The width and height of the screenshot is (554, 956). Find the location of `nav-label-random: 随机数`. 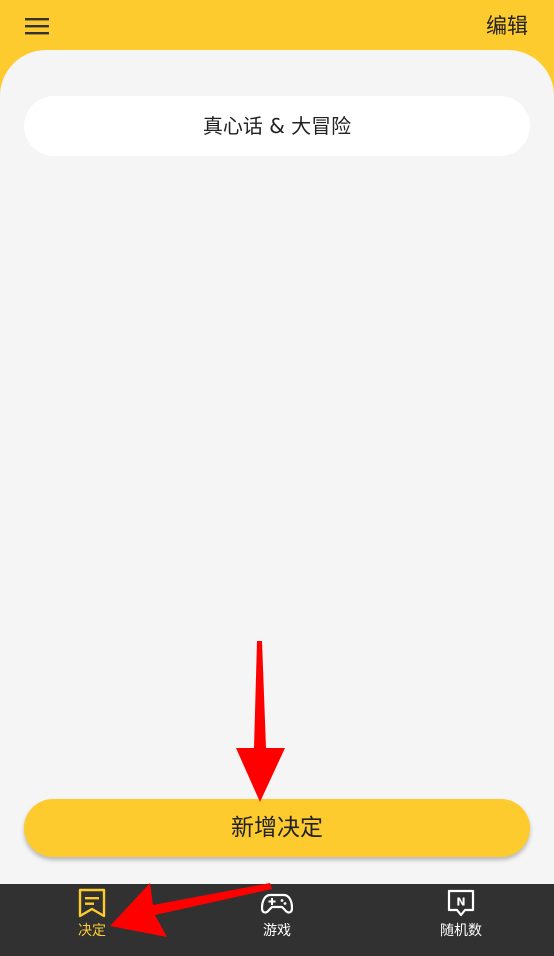

nav-label-random: 随机数 is located at coordinates (461, 931).